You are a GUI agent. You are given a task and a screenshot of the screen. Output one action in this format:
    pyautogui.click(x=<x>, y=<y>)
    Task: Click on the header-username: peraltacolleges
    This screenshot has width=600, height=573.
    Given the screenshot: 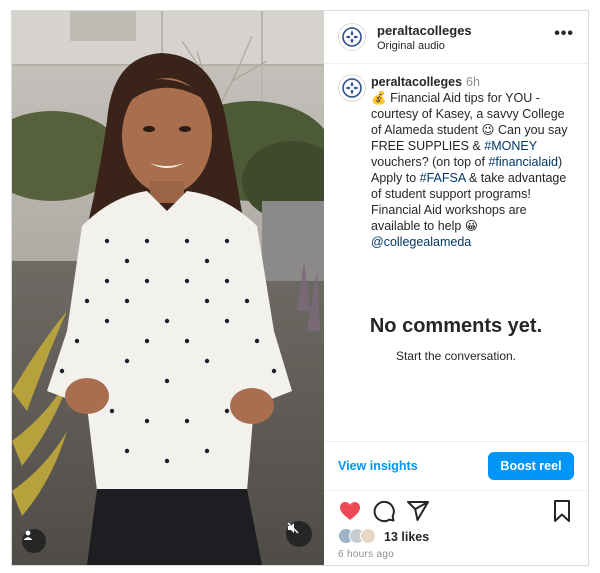 What is the action you would take?
    pyautogui.click(x=424, y=30)
    